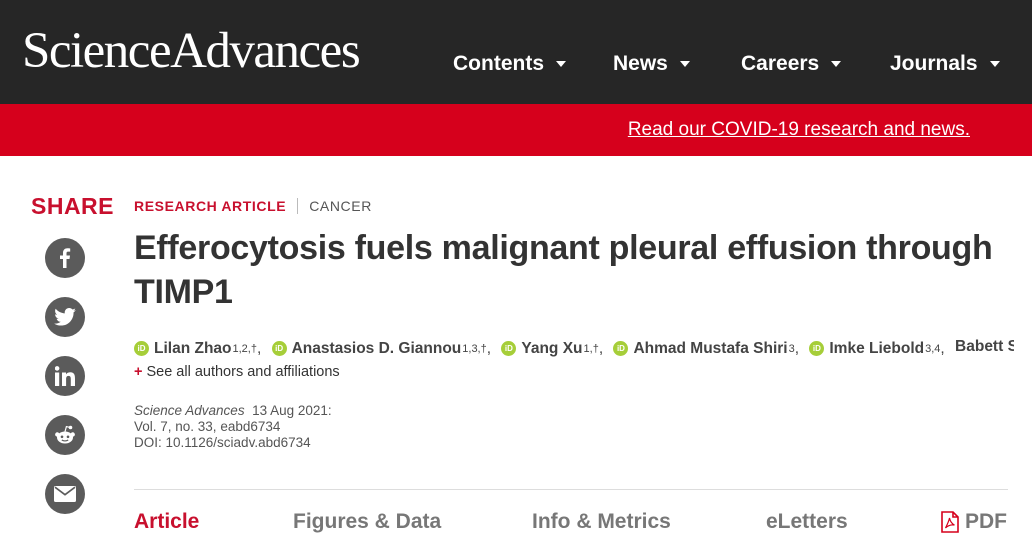 The width and height of the screenshot is (1032, 553). I want to click on author-item: iD Anastasios D. Giannou 1,3,†,, so click(384, 348).